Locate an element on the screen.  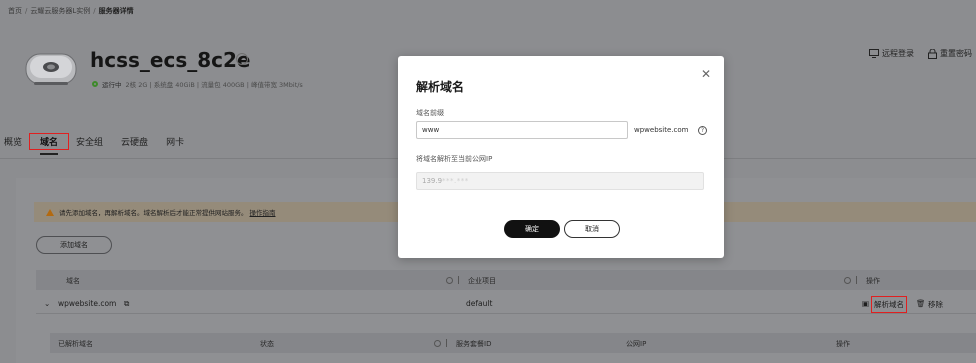
tab-security-group: 安全组 is located at coordinates (89, 141).